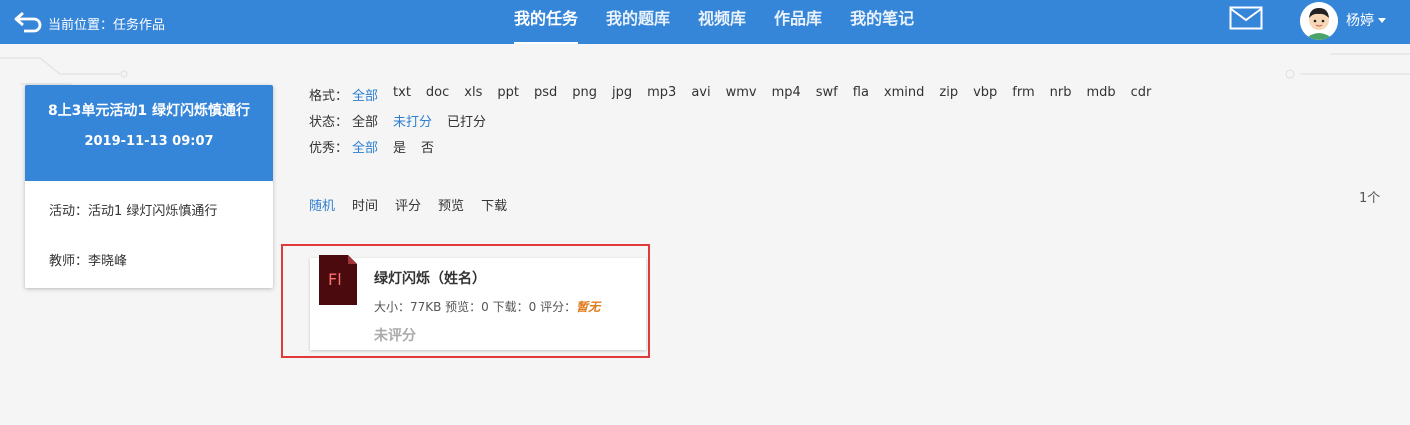  I want to click on sort-options: 随机 时间 评分 预览 下载, so click(416, 204).